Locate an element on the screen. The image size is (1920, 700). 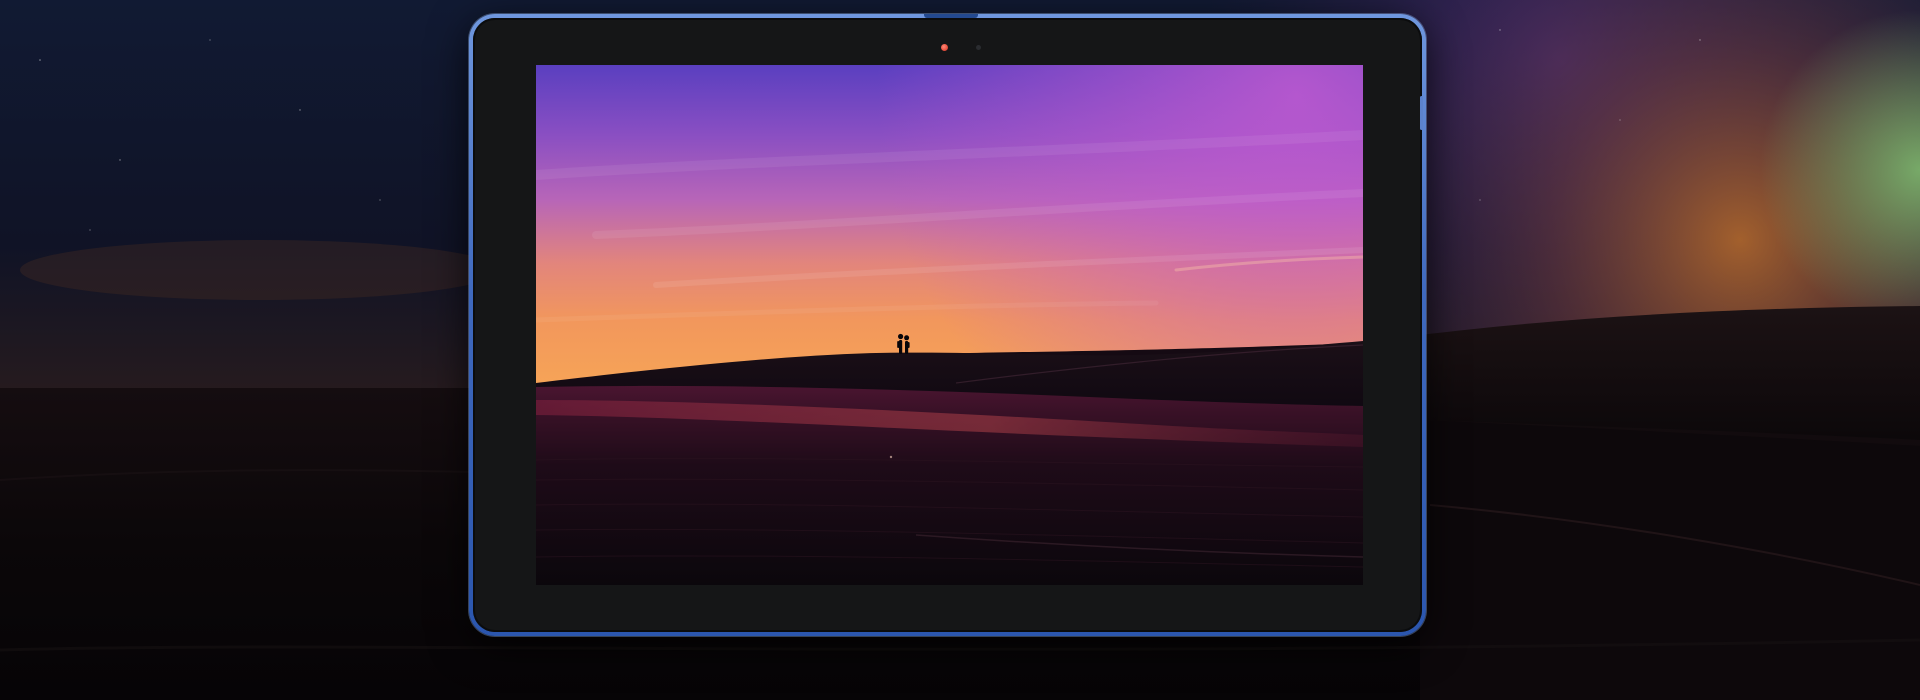
top-edge-sensor is located at coordinates (951, 16).